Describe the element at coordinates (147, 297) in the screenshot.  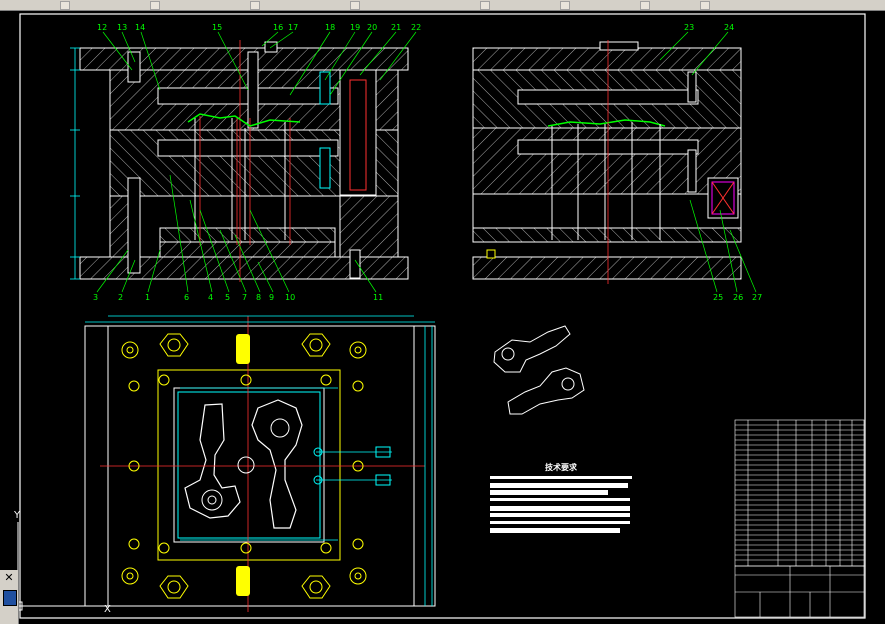
I see `balloon-1: 1` at that location.